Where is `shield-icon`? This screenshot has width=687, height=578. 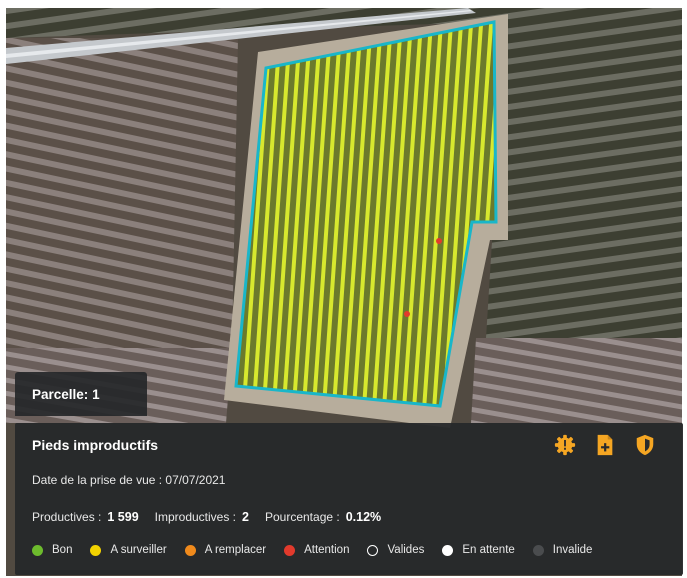
shield-icon is located at coordinates (645, 445).